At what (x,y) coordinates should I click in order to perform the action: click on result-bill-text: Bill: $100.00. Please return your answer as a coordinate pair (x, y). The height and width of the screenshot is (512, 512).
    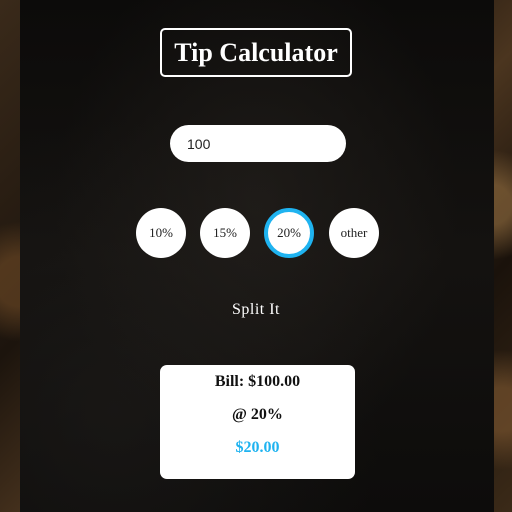
    Looking at the image, I should click on (257, 381).